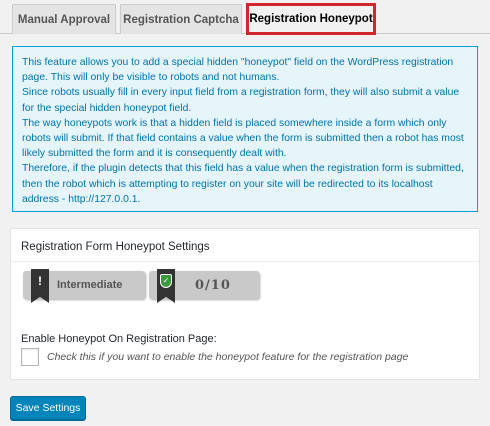 The height and width of the screenshot is (426, 490). What do you see at coordinates (311, 19) in the screenshot?
I see `tab-registration-honeypot: Registration Honeypot` at bounding box center [311, 19].